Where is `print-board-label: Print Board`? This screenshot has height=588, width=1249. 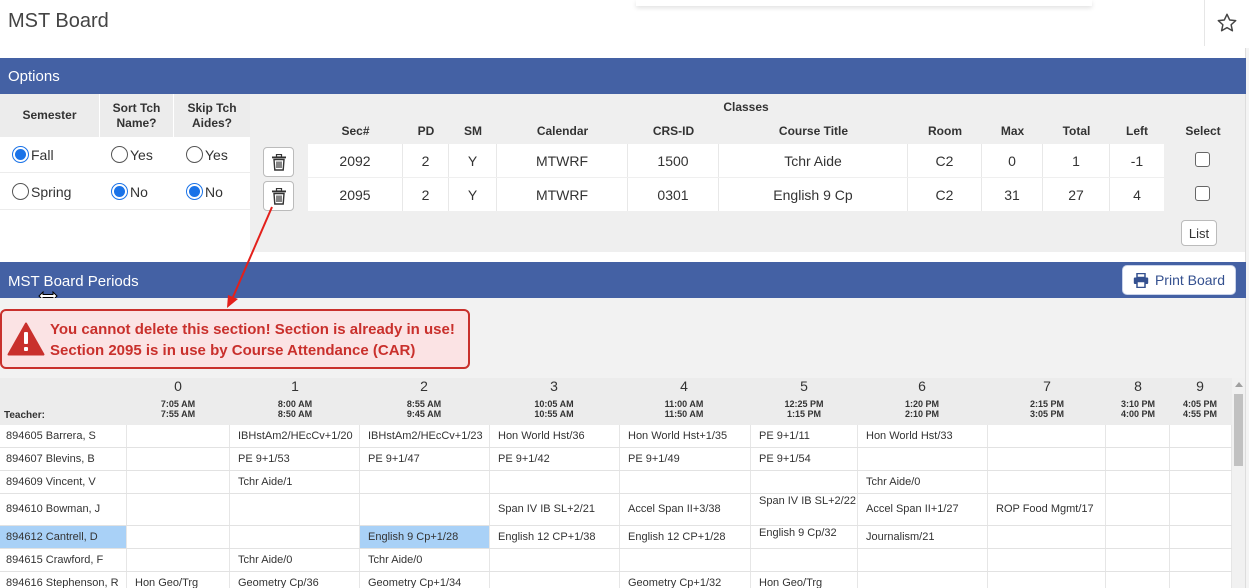
print-board-label: Print Board is located at coordinates (1190, 280).